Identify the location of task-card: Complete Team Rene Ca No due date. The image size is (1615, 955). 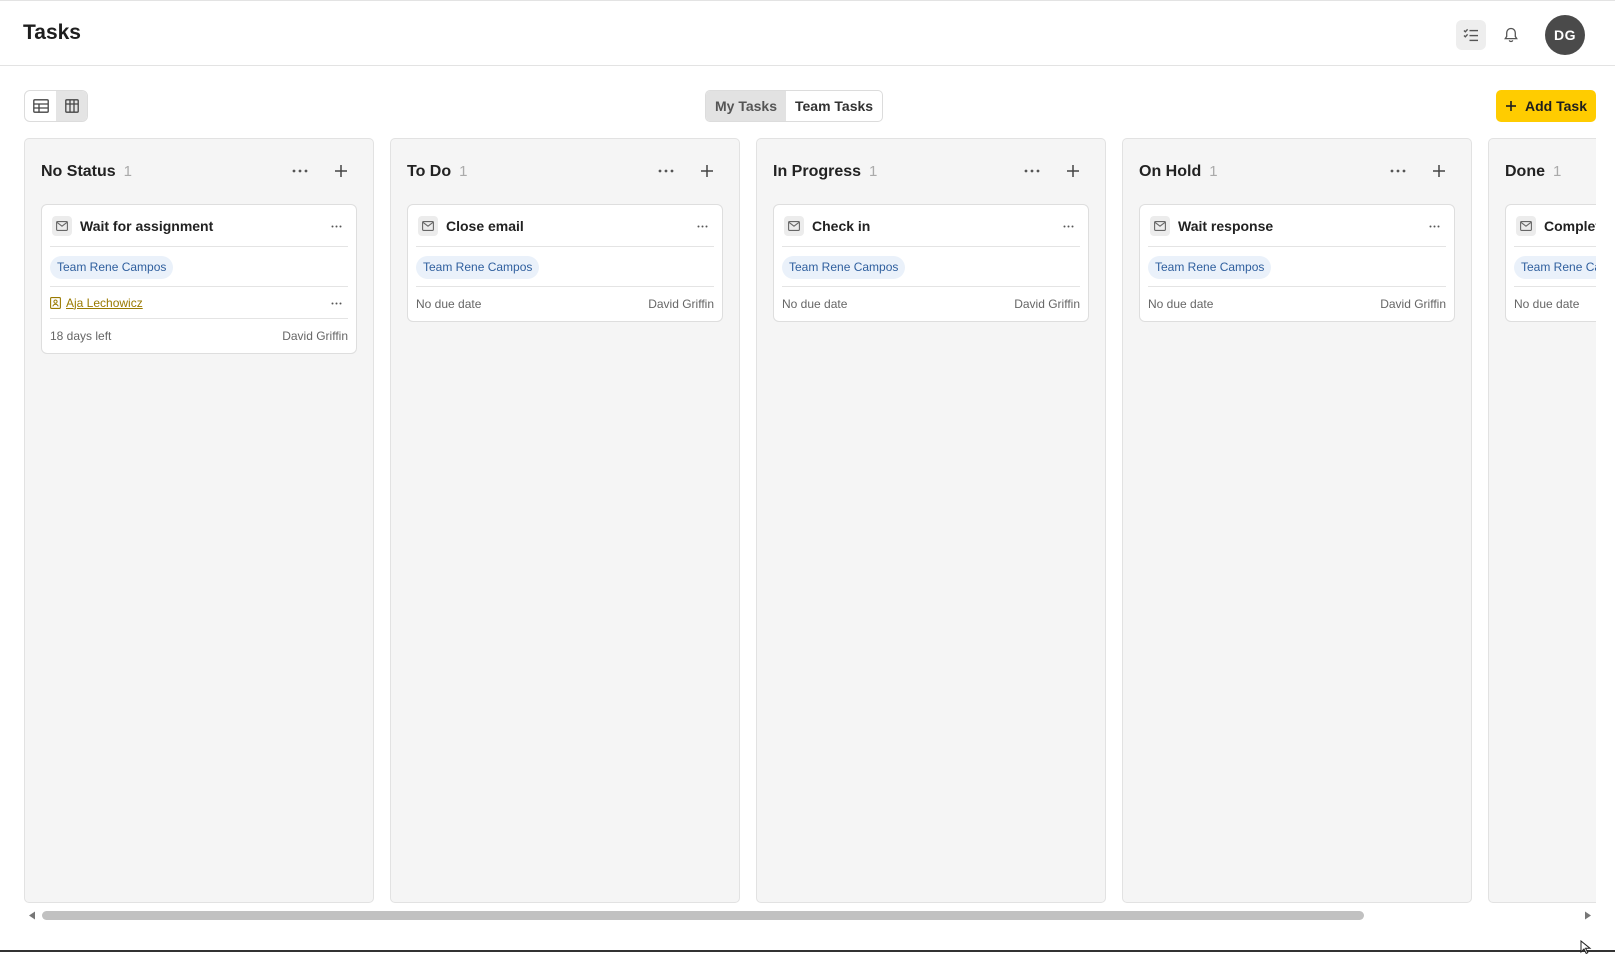
(1550, 263).